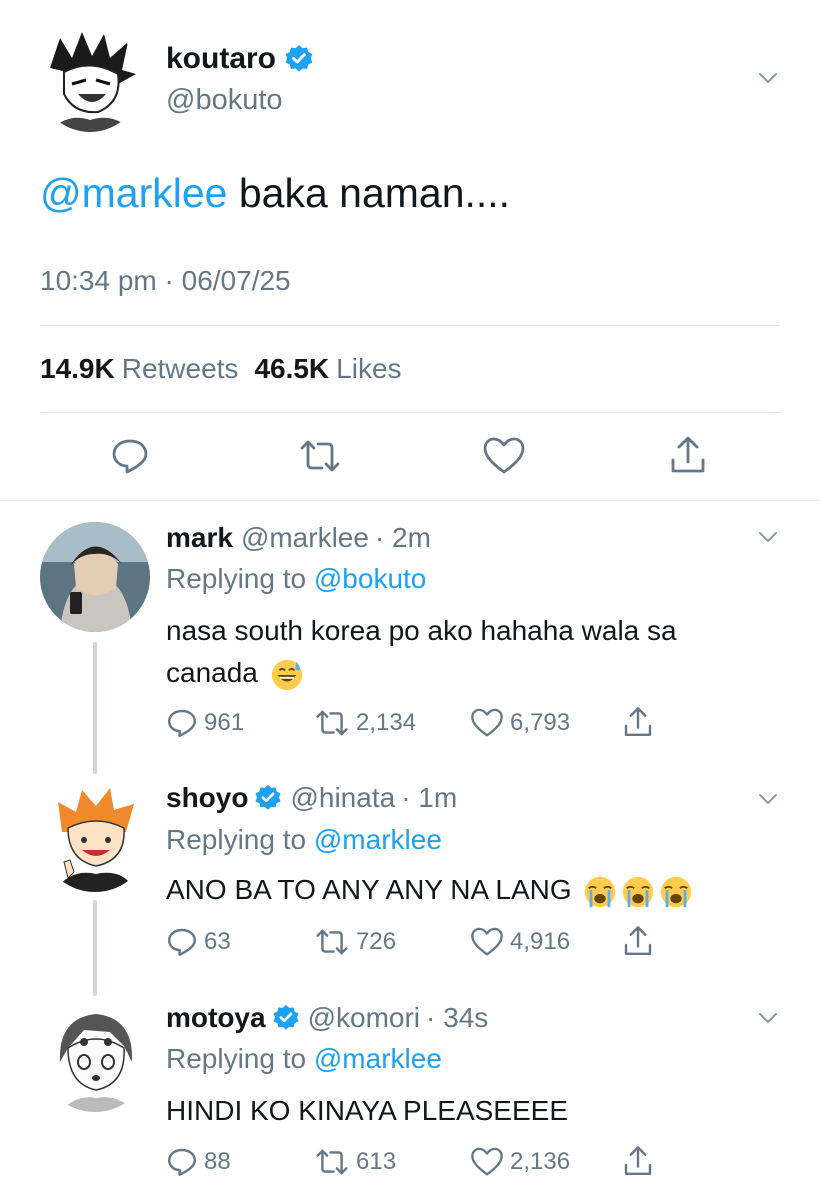  I want to click on reply-action: 63, so click(198, 942).